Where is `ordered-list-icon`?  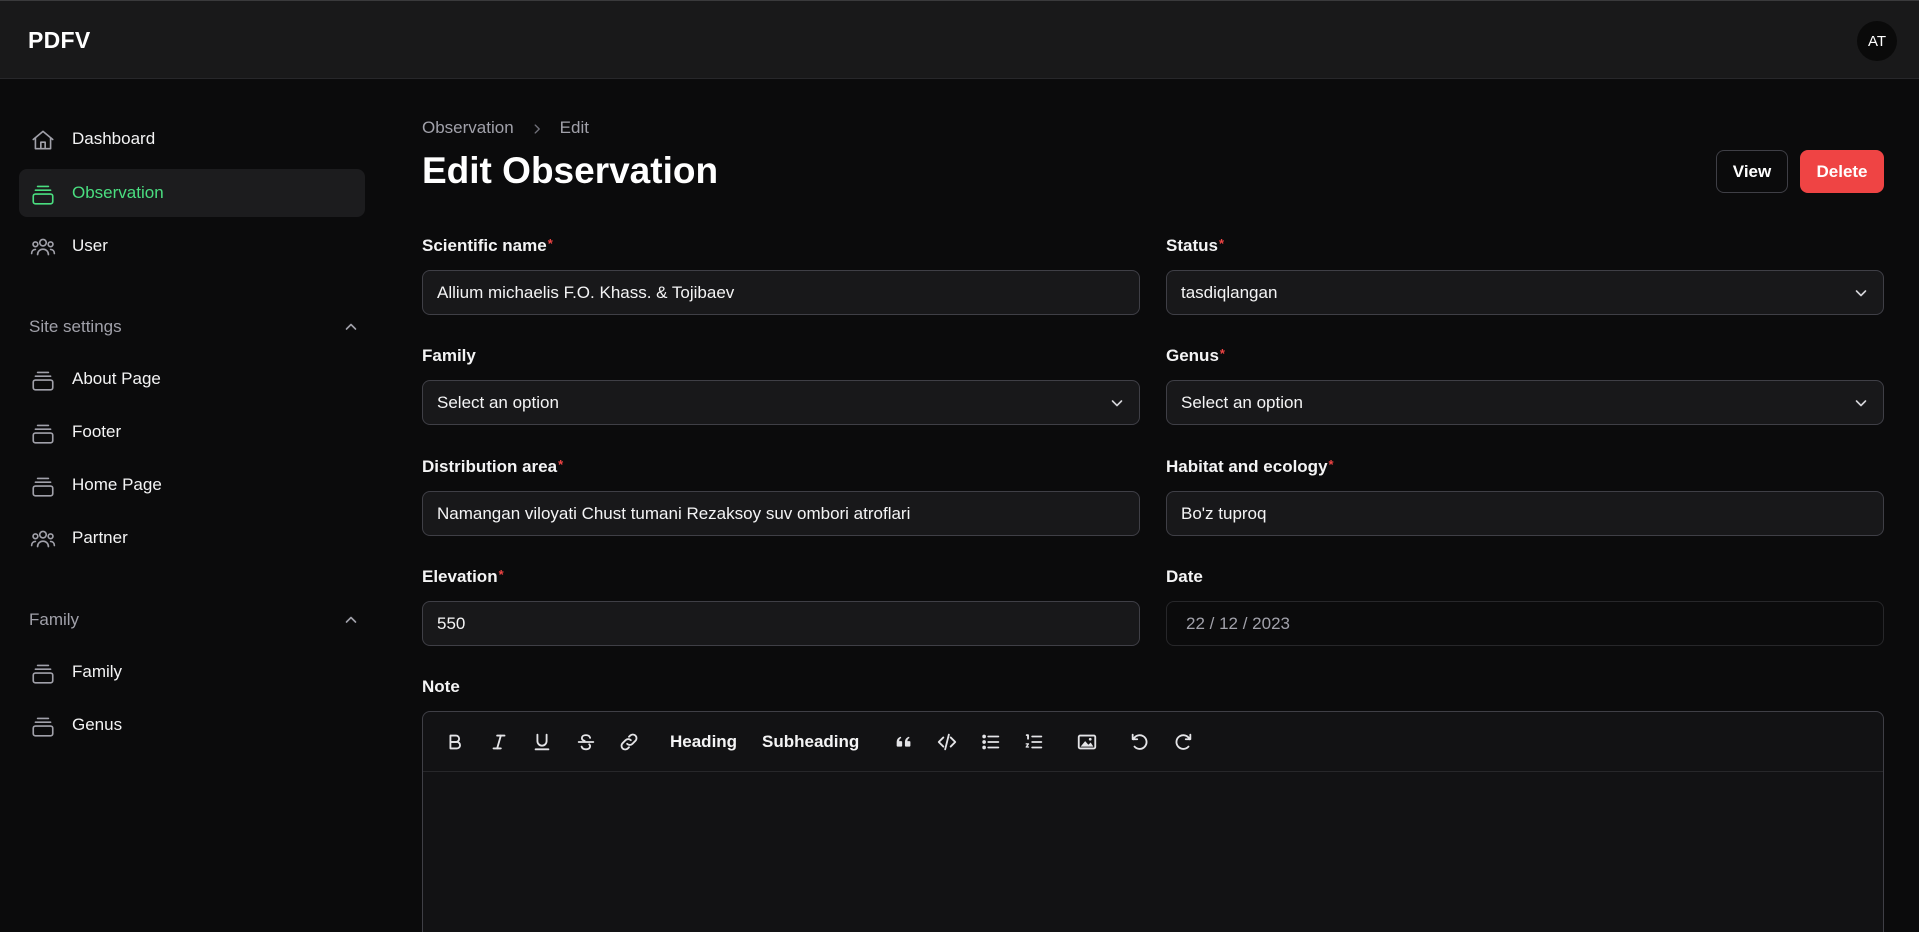
ordered-list-icon is located at coordinates (1034, 742).